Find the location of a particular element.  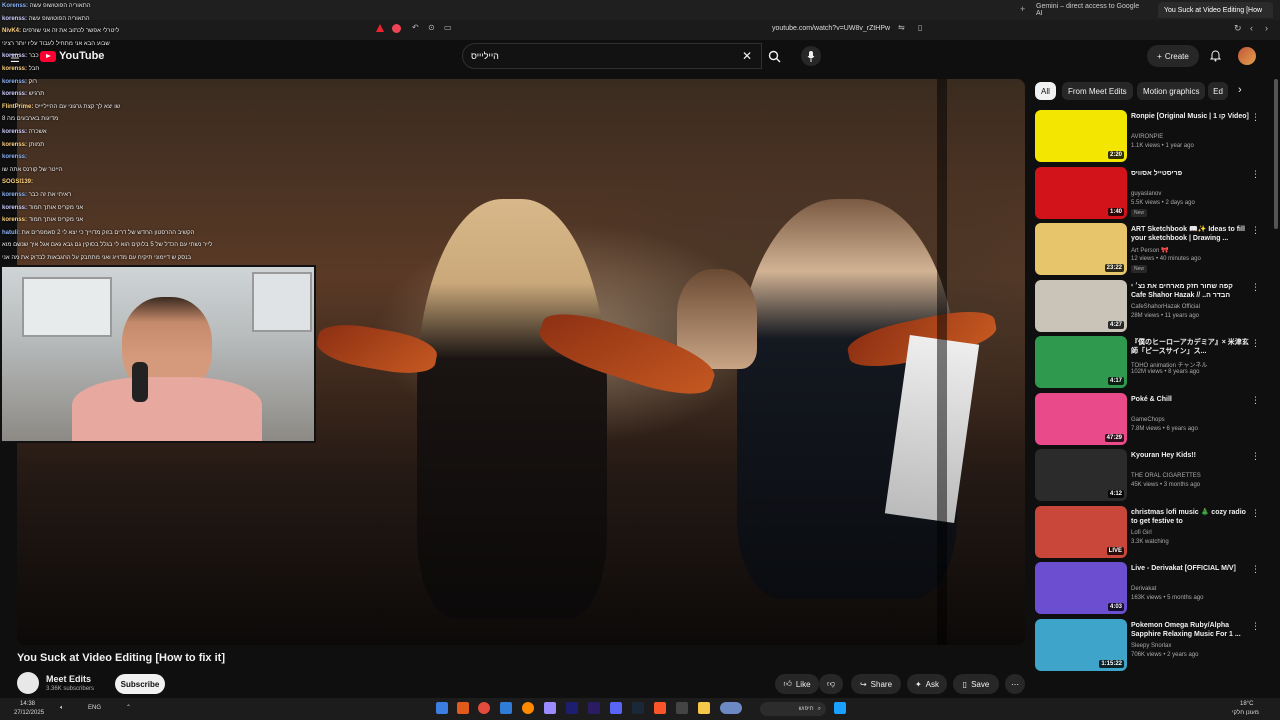

chip-all: All is located at coordinates (1045, 91).